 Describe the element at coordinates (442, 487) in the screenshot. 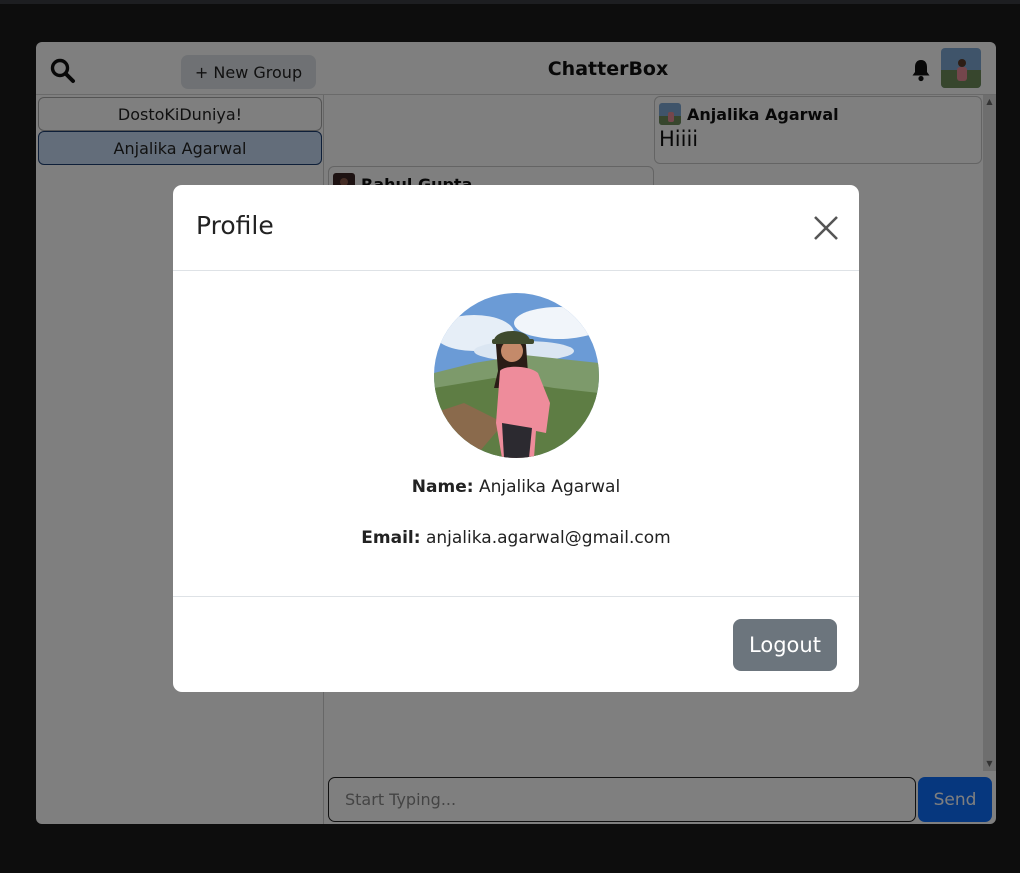

I see `name-label: Name:` at that location.